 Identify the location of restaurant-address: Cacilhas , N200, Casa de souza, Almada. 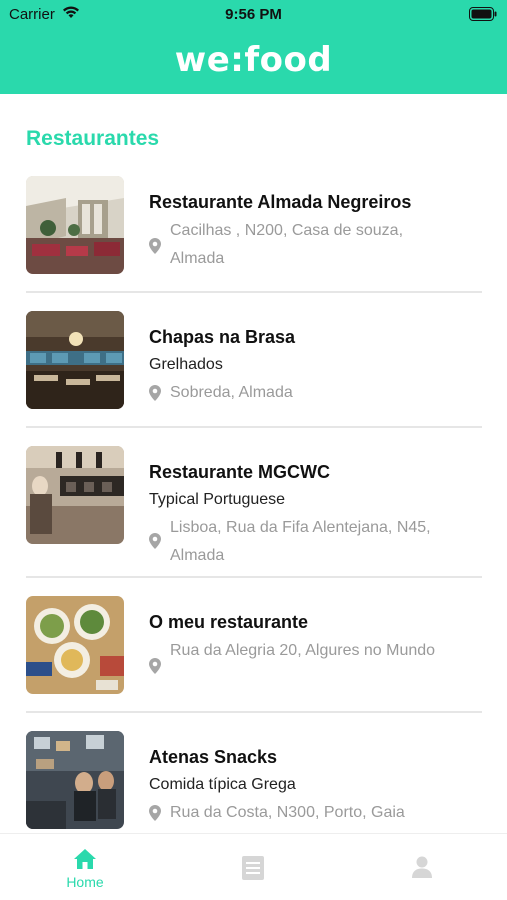
(320, 245).